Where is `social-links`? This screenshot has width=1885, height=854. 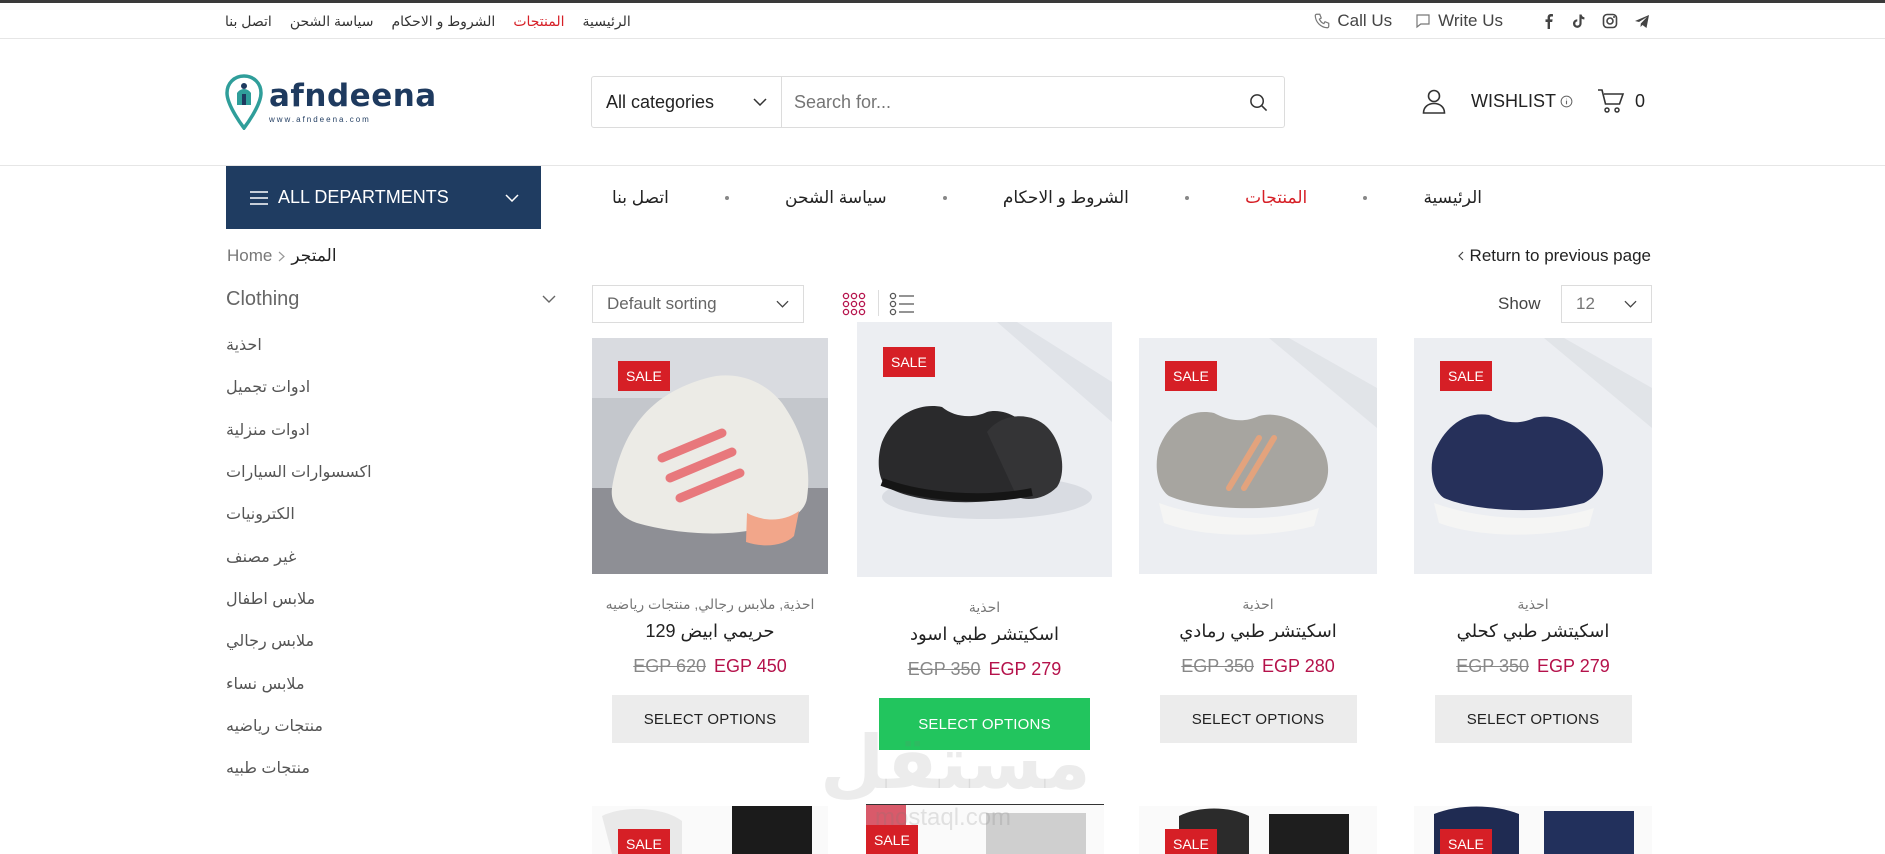 social-links is located at coordinates (1595, 21).